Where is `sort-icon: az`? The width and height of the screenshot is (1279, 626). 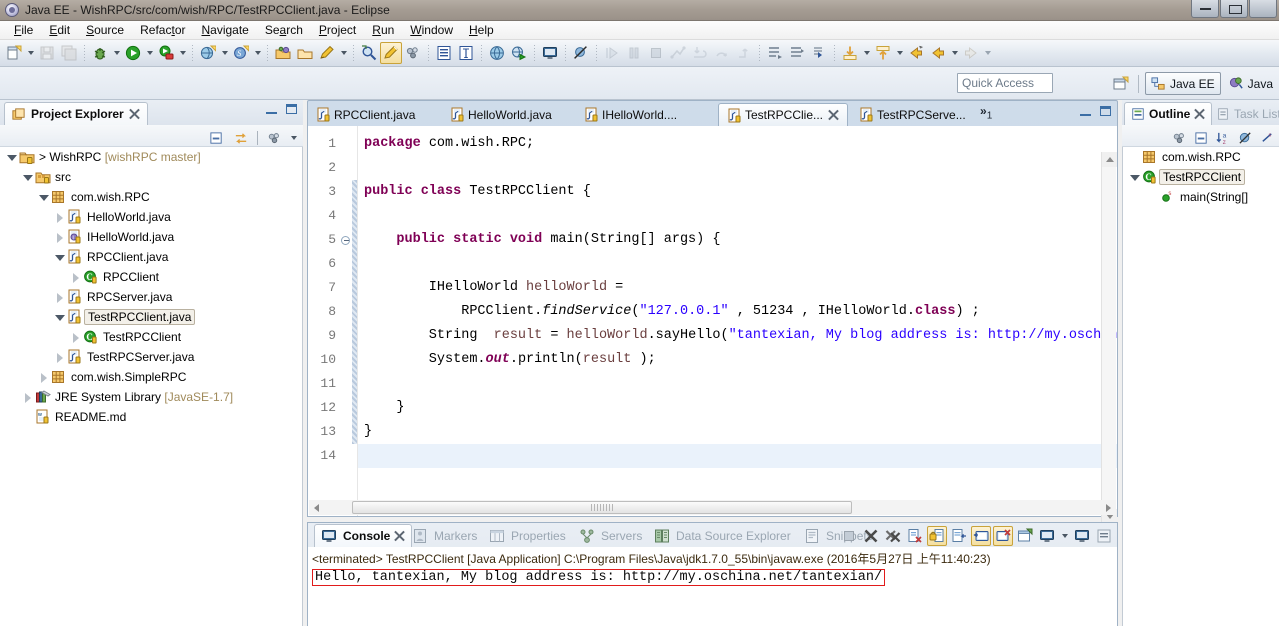 sort-icon: az is located at coordinates (1223, 138).